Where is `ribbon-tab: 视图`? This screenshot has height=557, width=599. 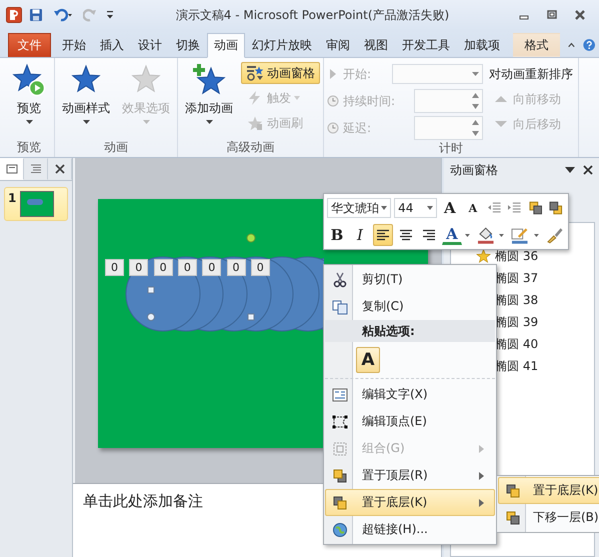 ribbon-tab: 视图 is located at coordinates (375, 45).